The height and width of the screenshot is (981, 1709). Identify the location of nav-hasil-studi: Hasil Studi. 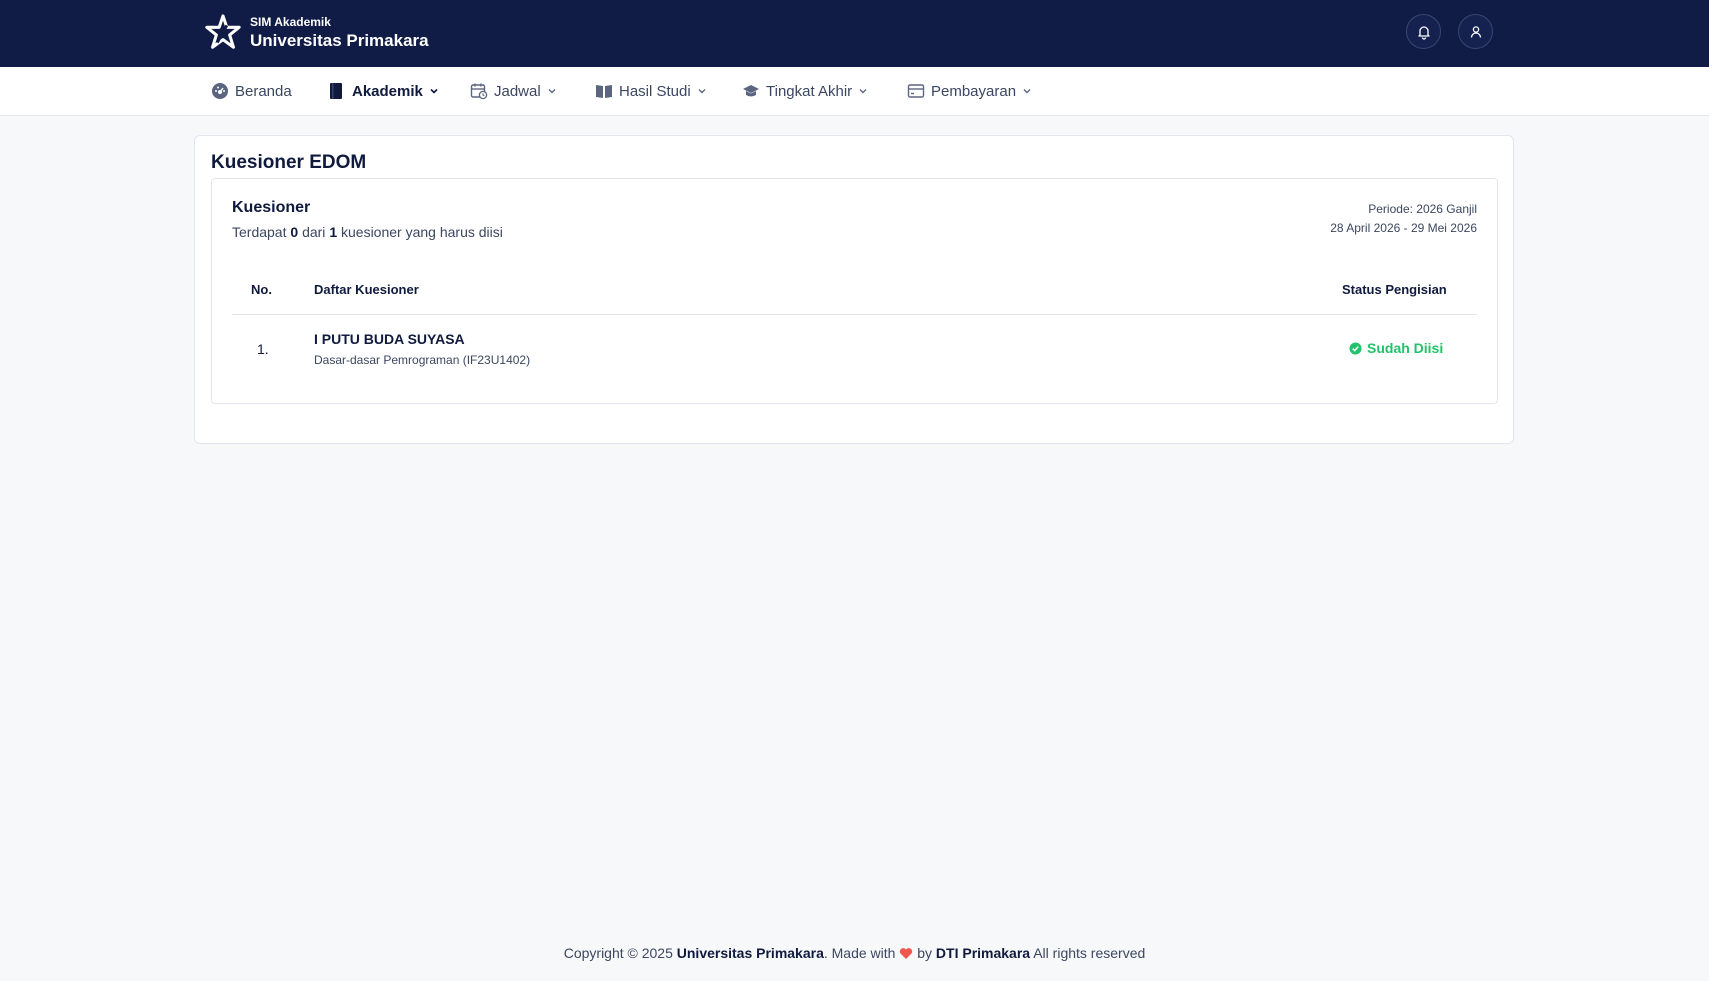
(651, 91).